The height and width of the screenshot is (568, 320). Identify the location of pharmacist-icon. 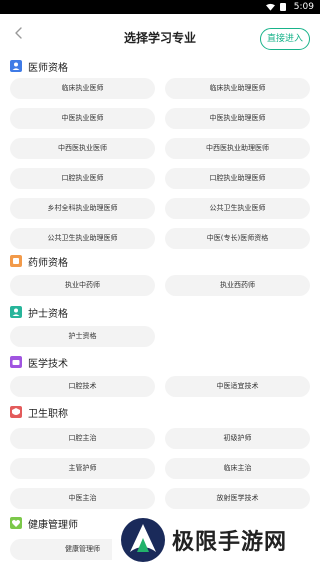
(16, 261).